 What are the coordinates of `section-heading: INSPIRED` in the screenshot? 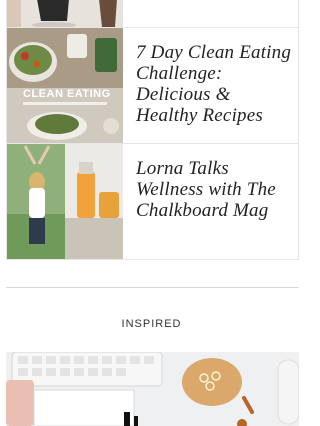 It's located at (151, 324).